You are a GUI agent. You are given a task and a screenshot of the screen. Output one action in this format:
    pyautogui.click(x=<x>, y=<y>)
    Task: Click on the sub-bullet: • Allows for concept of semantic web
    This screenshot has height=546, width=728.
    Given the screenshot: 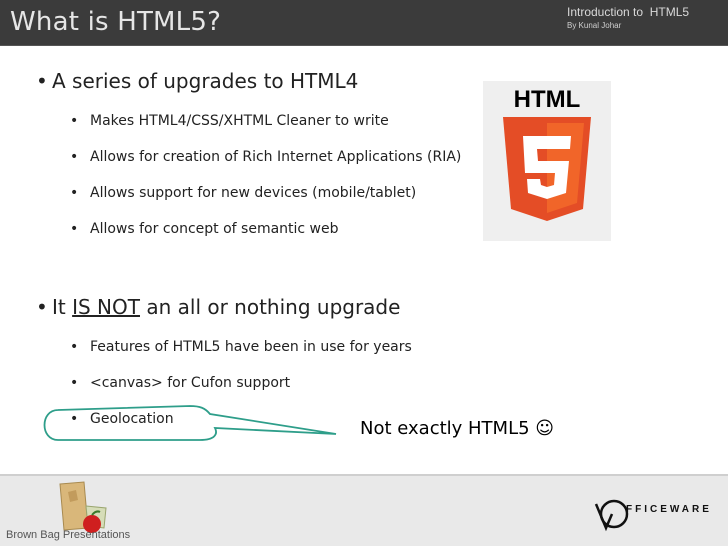 What is the action you would take?
    pyautogui.click(x=204, y=229)
    